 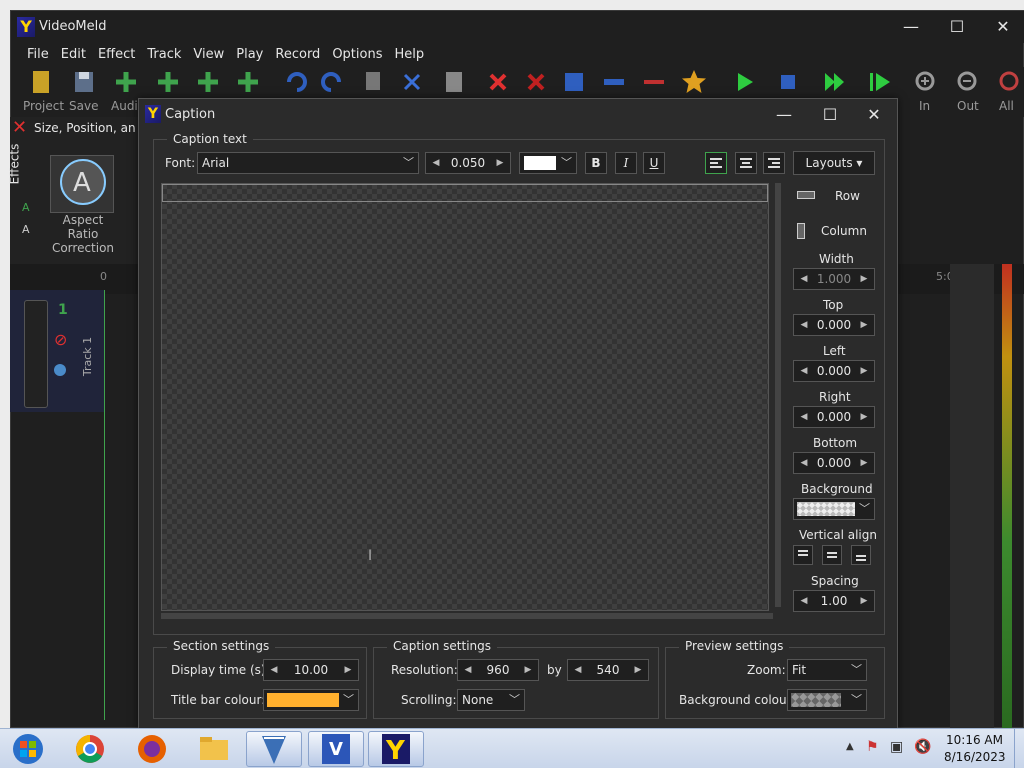 I want to click on caption-maximize-button: ☐, so click(x=830, y=115).